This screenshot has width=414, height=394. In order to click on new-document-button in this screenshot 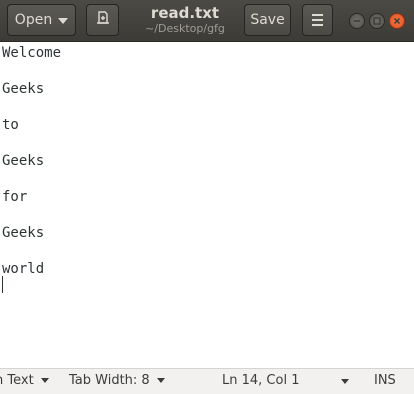, I will do `click(102, 20)`.